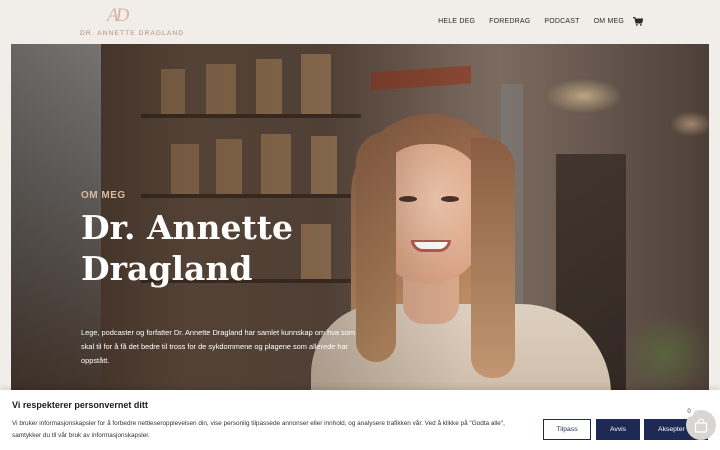  What do you see at coordinates (638, 21) in the screenshot?
I see `shopping-cart-icon` at bounding box center [638, 21].